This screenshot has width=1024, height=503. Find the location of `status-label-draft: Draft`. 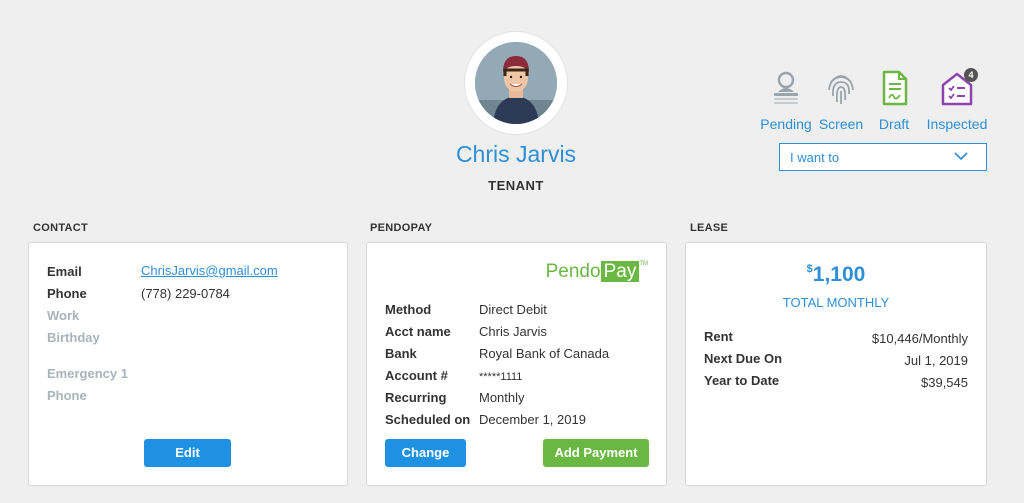

status-label-draft: Draft is located at coordinates (894, 124).